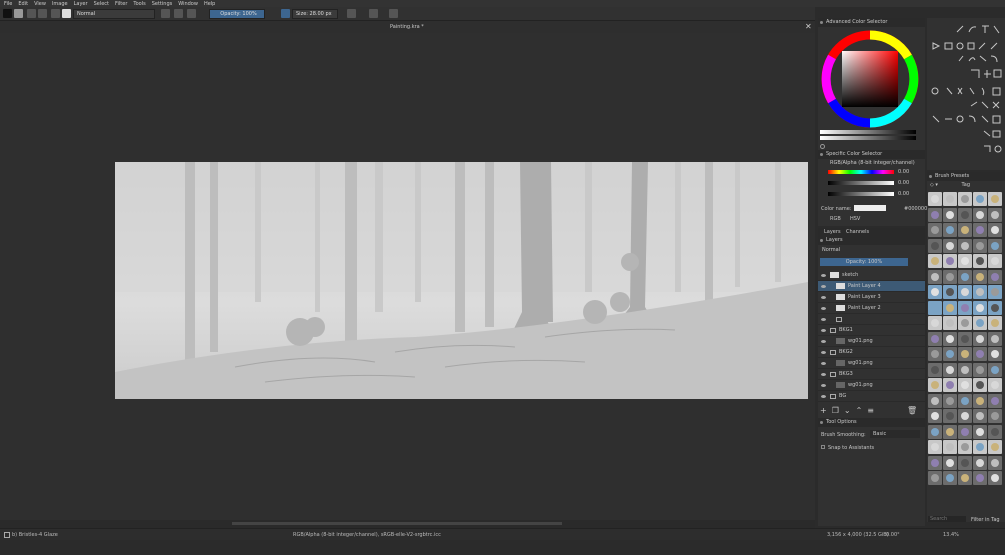  Describe the element at coordinates (847, 411) in the screenshot. I see `move-down-icon: ⌄` at that location.